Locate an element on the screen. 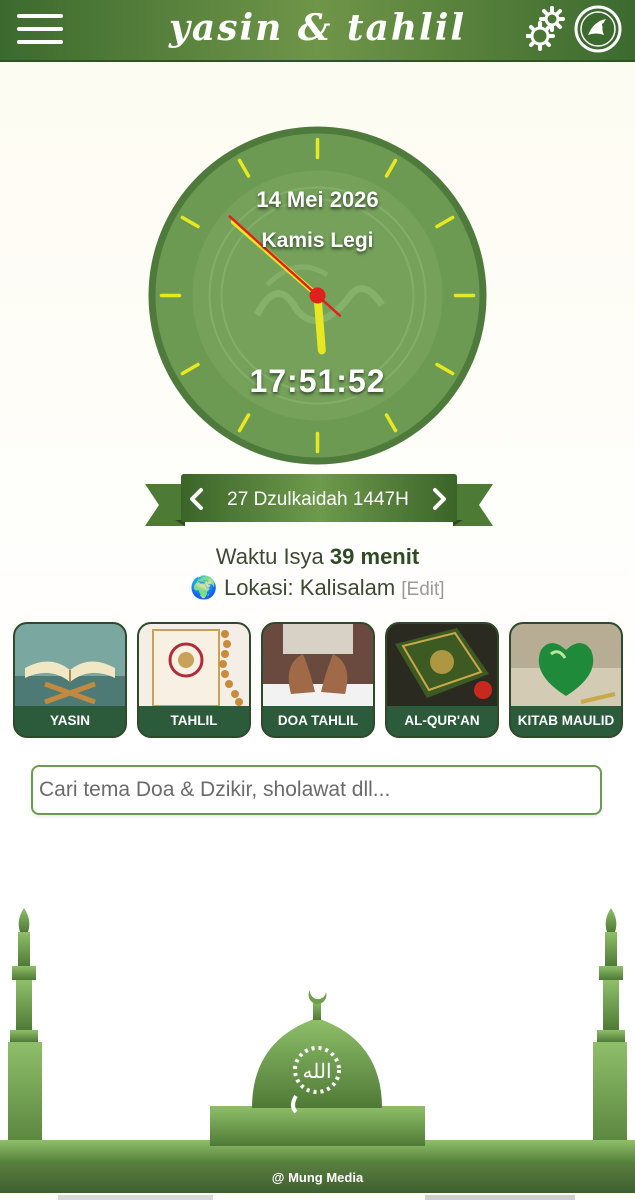 This screenshot has height=1200, width=635. app-title: yasin & tahlil is located at coordinates (317, 28).